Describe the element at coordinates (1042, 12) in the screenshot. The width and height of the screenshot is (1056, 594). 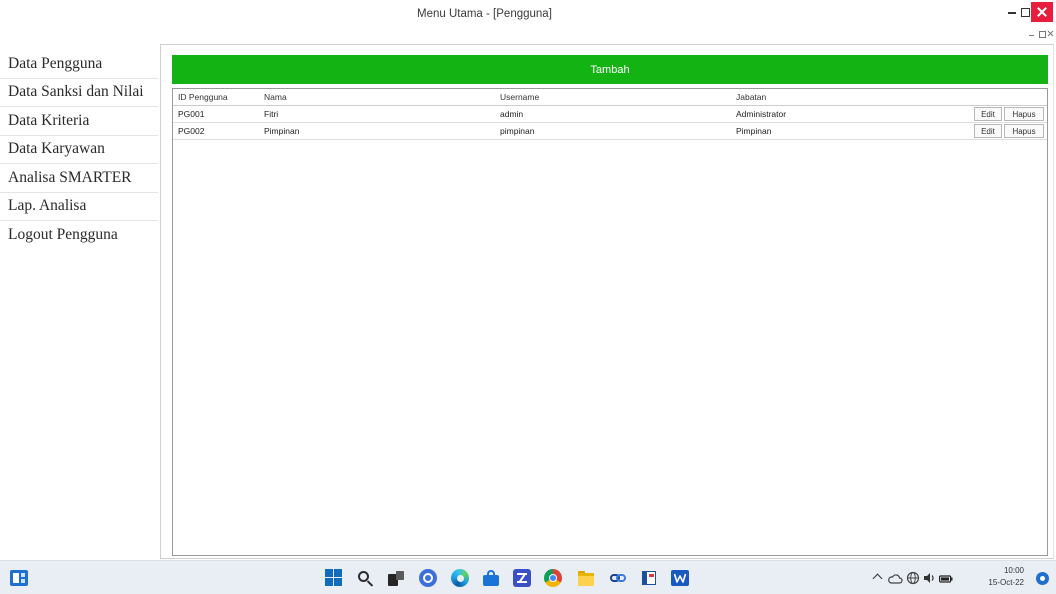
I see `close-icon` at that location.